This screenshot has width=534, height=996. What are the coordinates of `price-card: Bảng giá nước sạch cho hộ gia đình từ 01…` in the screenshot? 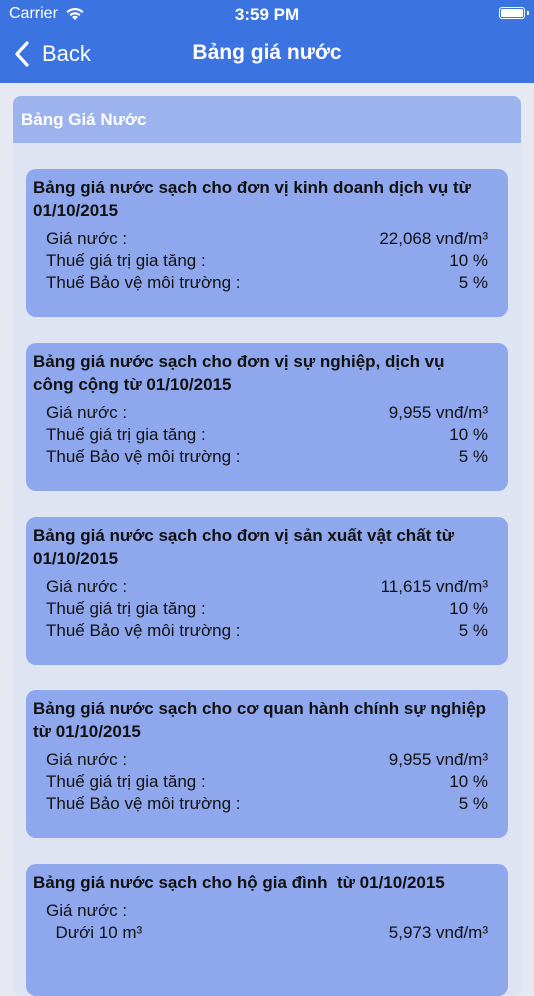 It's located at (267, 930).